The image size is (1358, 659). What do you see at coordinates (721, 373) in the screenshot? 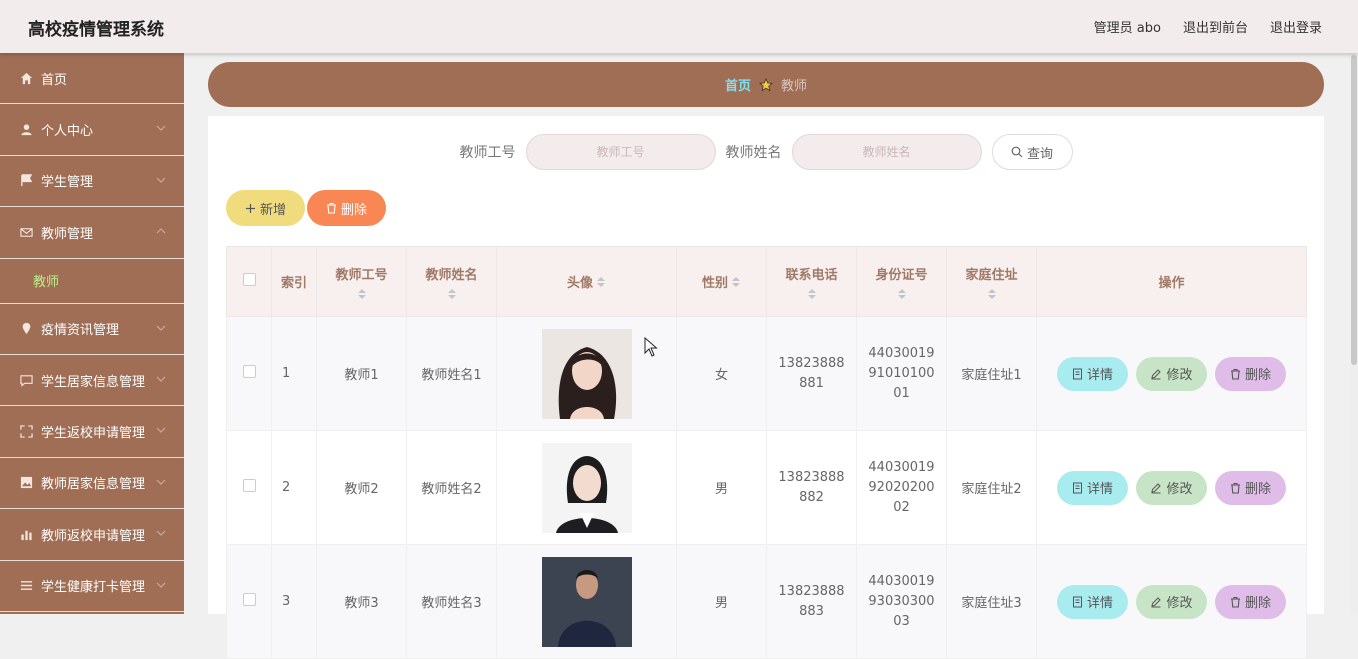
I see `row-gender: 女` at bounding box center [721, 373].